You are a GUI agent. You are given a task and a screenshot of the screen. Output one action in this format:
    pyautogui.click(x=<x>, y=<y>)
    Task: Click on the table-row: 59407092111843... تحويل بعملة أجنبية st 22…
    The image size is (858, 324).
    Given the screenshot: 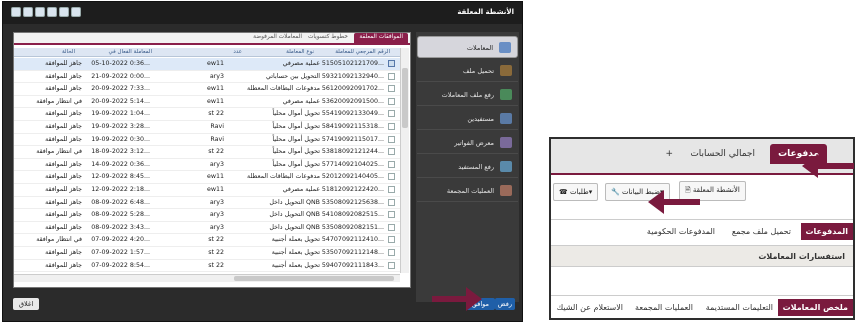 What is the action you would take?
    pyautogui.click(x=207, y=266)
    